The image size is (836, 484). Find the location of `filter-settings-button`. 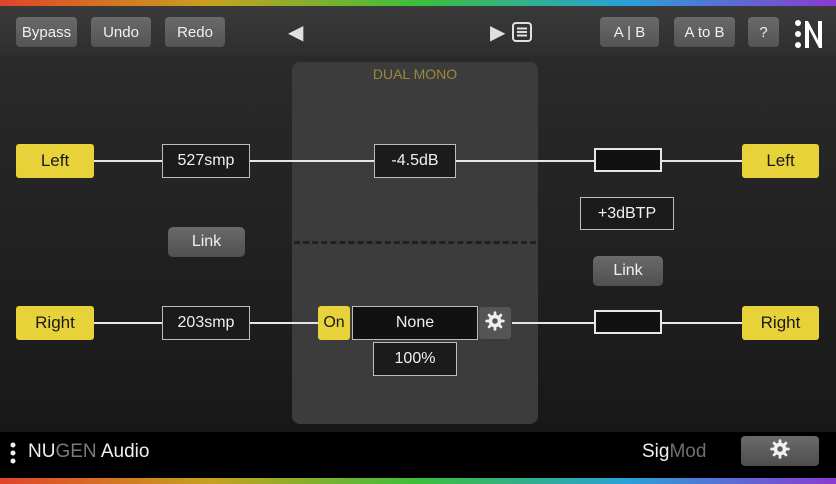

filter-settings-button is located at coordinates (495, 323).